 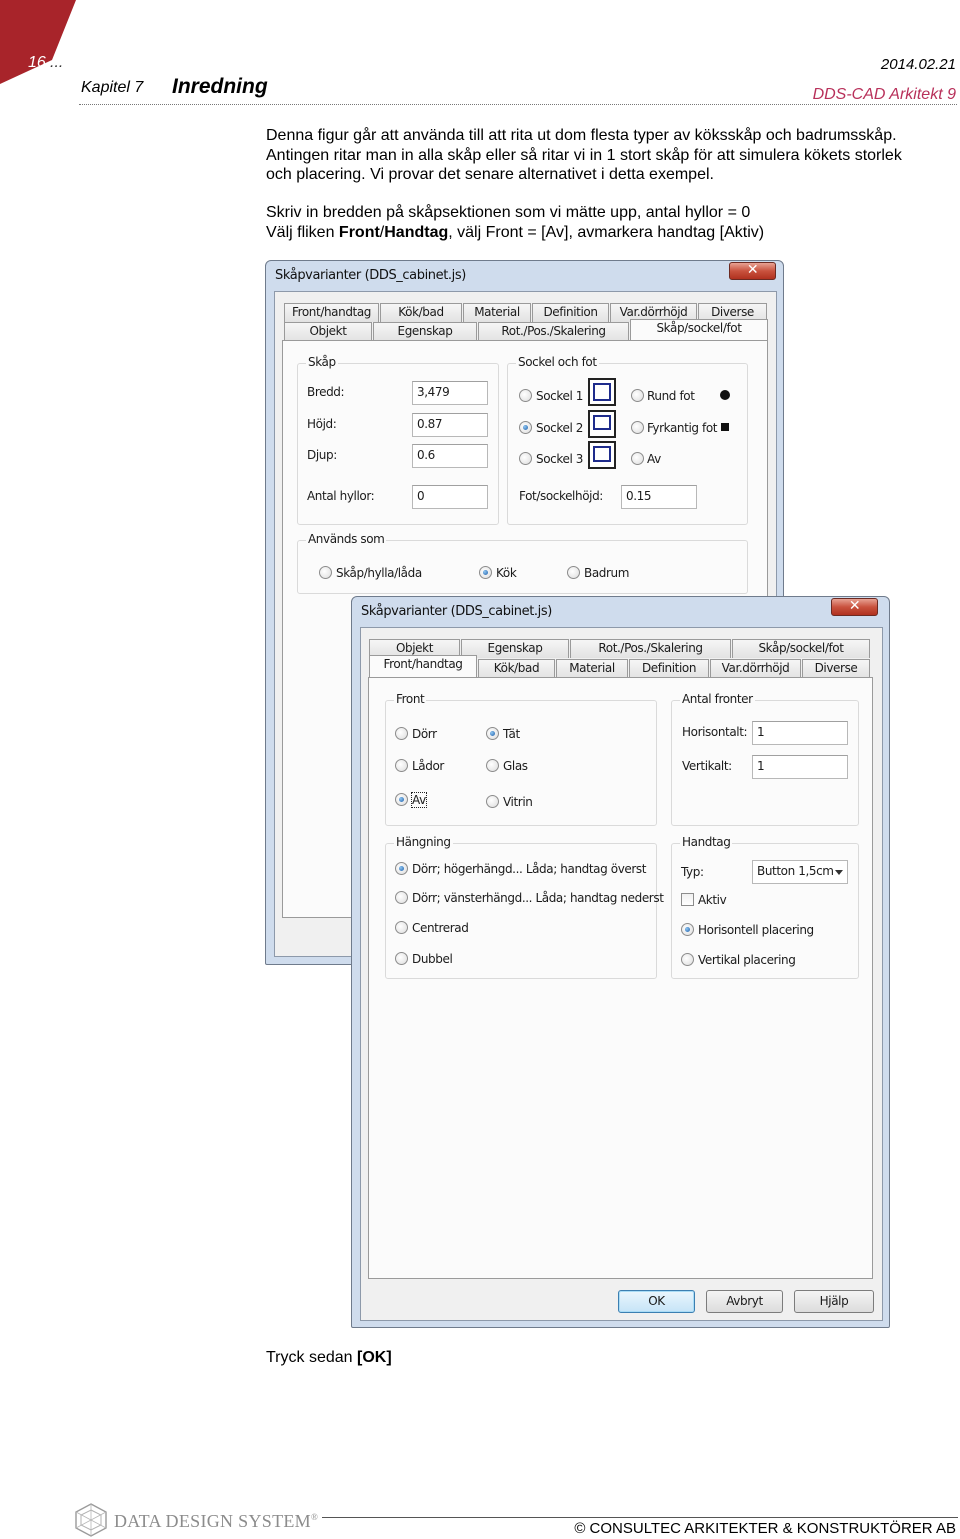 I want to click on typ-dropdown: Button 1,5cm, so click(x=800, y=872).